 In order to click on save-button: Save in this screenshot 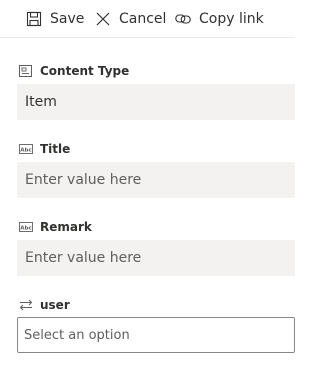, I will do `click(55, 19)`.